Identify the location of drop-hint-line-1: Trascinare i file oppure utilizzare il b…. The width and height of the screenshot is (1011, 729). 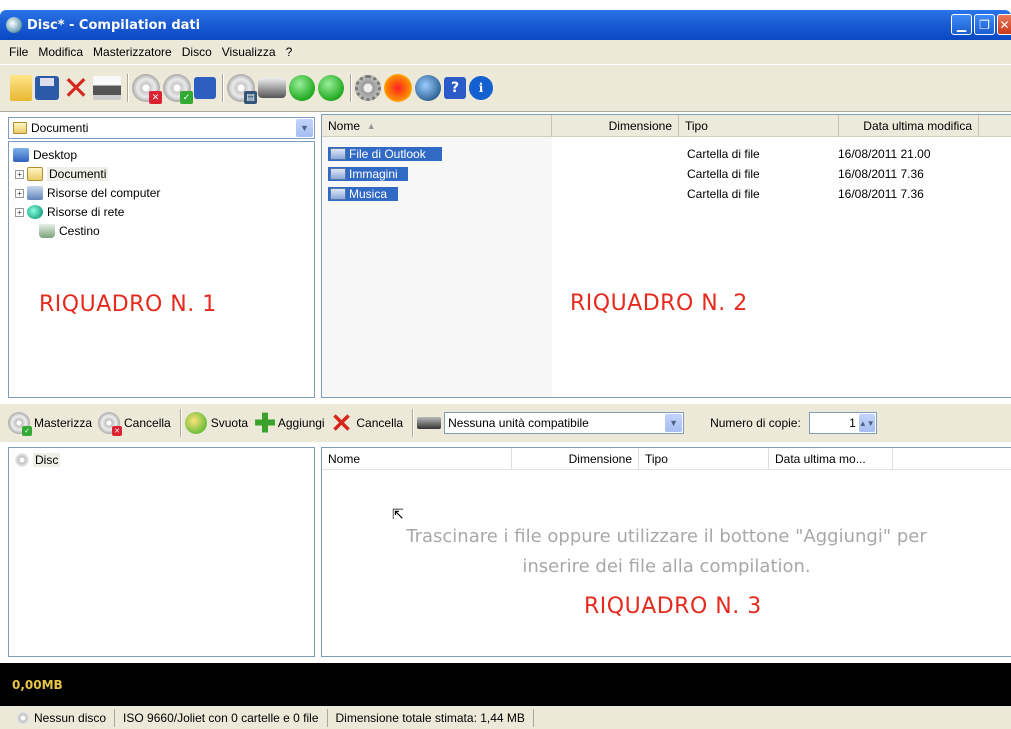
(666, 536).